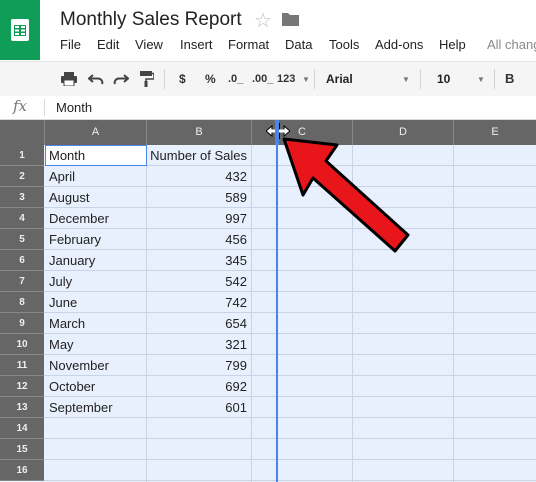 Image resolution: width=536 pixels, height=482 pixels. I want to click on column-header-e: E, so click(495, 132).